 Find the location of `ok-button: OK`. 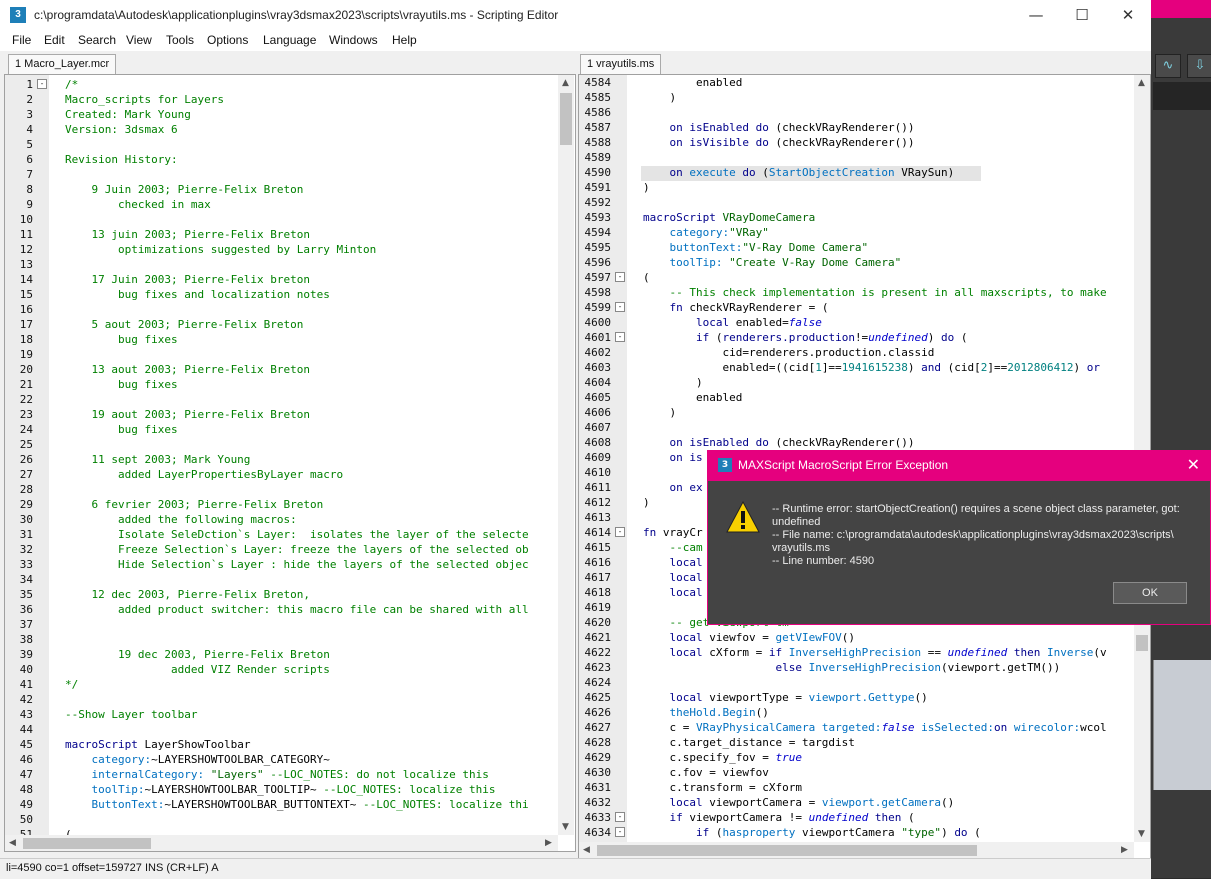

ok-button: OK is located at coordinates (1150, 593).